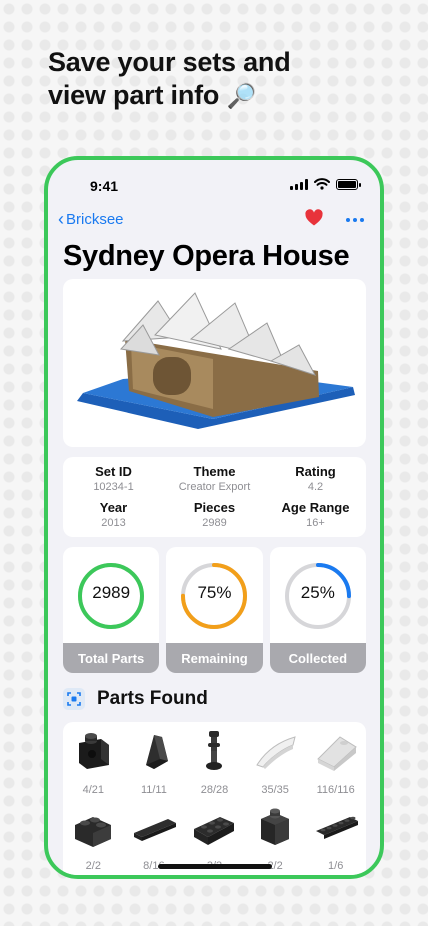  I want to click on part-item: 11/11, so click(154, 764).